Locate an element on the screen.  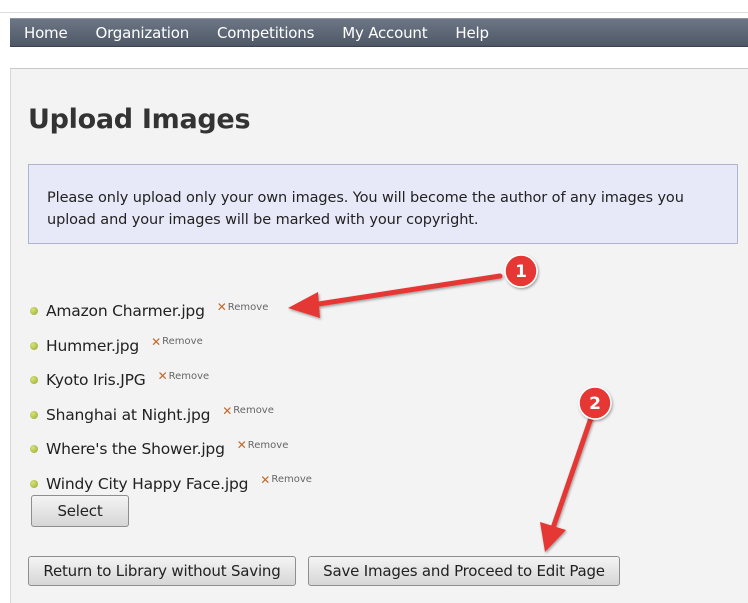
return-to-library-button: Return to Library without Saving is located at coordinates (162, 571).